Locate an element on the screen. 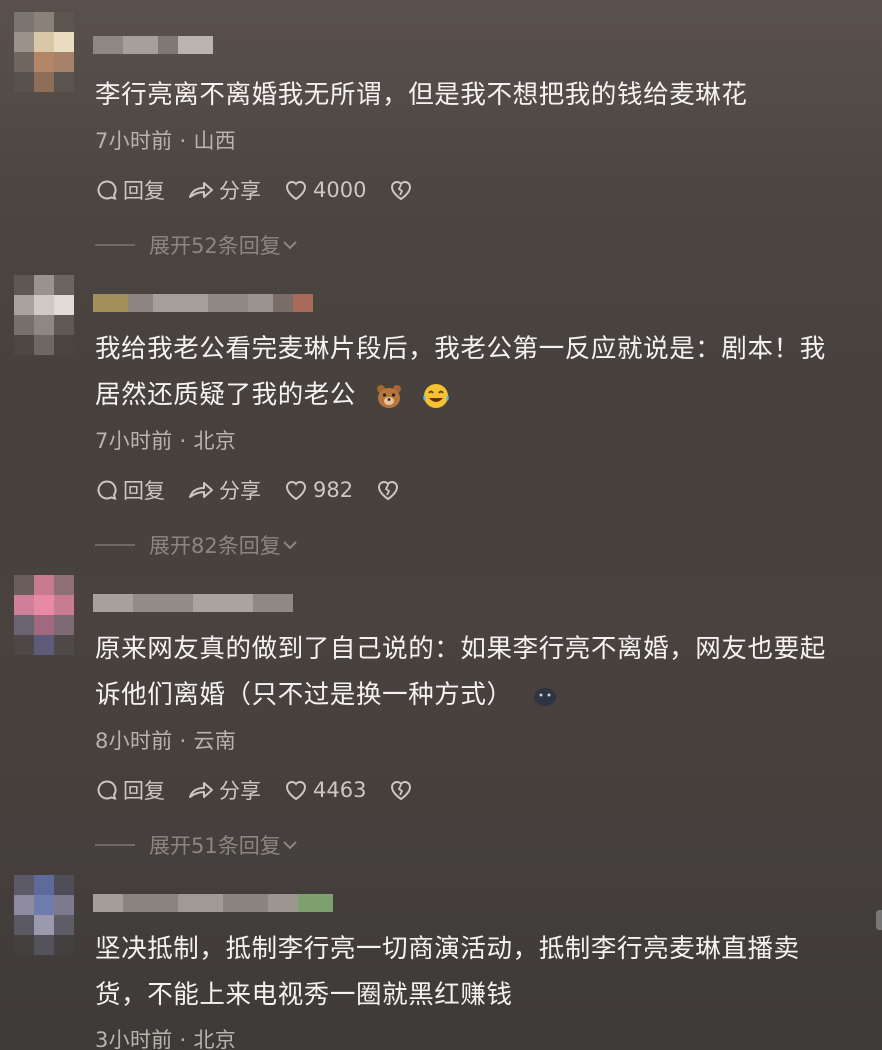 This screenshot has width=882, height=1050. comment-text: 我给我老公看完麦琳片段后，我老公第一反应就说是：剧本！我 居然还质疑了我的老公 is located at coordinates (488, 372).